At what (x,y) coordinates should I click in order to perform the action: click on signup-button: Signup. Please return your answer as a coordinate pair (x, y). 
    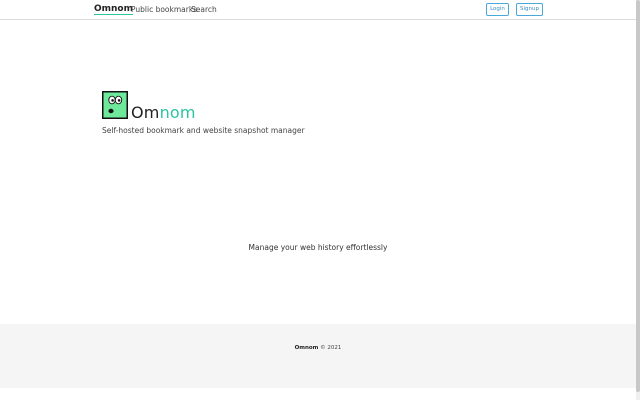
    Looking at the image, I should click on (529, 9).